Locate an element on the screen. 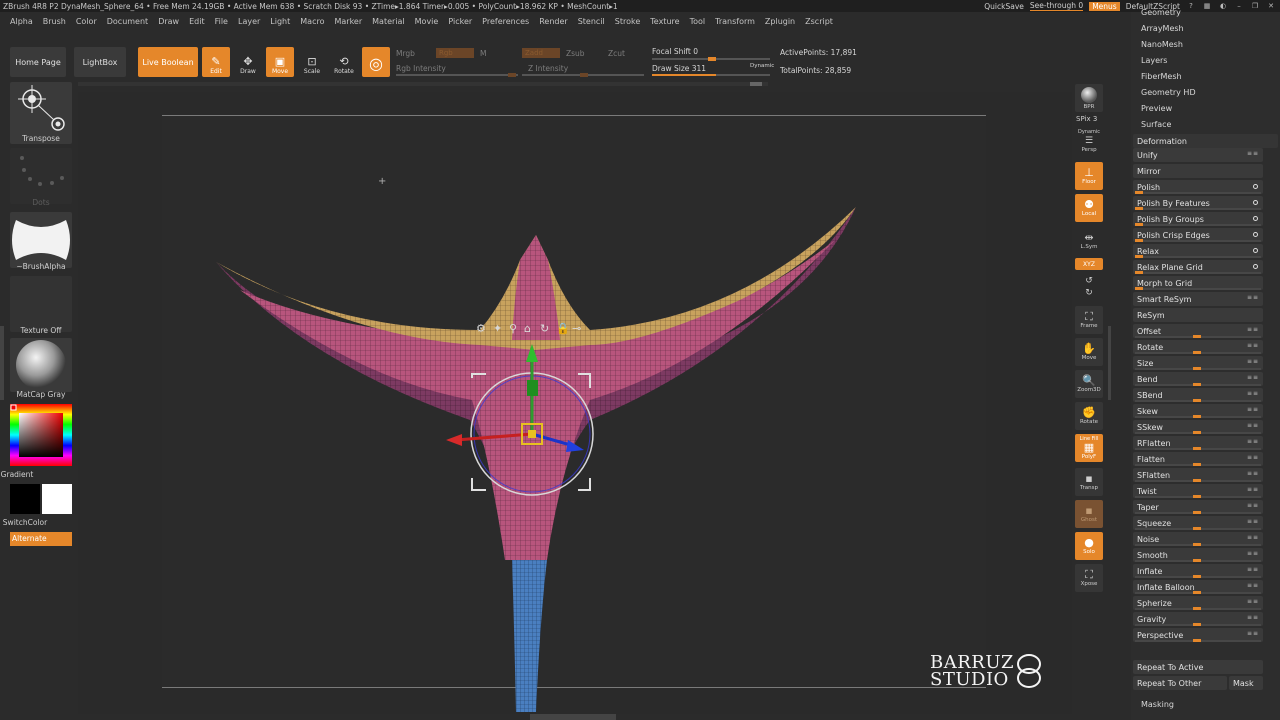 The height and width of the screenshot is (720, 1280). deform-smooth: Smooth ≡≡ is located at coordinates (1198, 555).